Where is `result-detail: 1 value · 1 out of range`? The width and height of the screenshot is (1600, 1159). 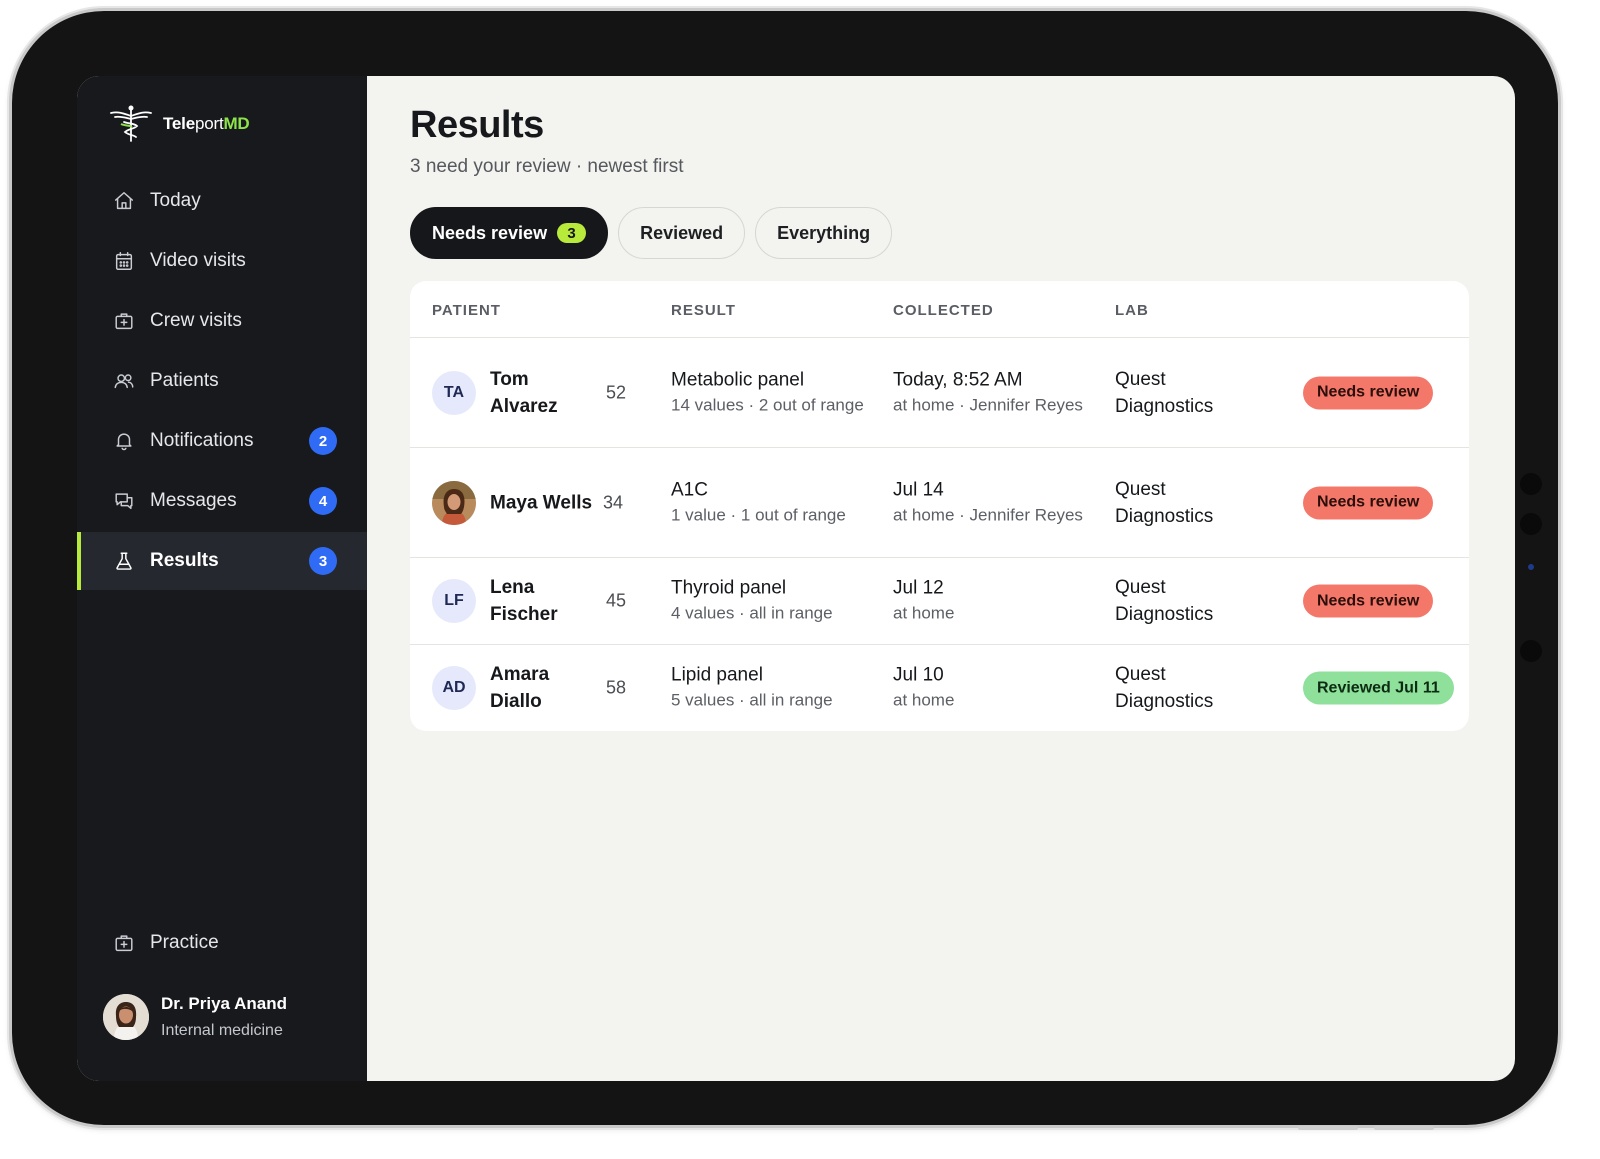
result-detail: 1 value · 1 out of range is located at coordinates (758, 514).